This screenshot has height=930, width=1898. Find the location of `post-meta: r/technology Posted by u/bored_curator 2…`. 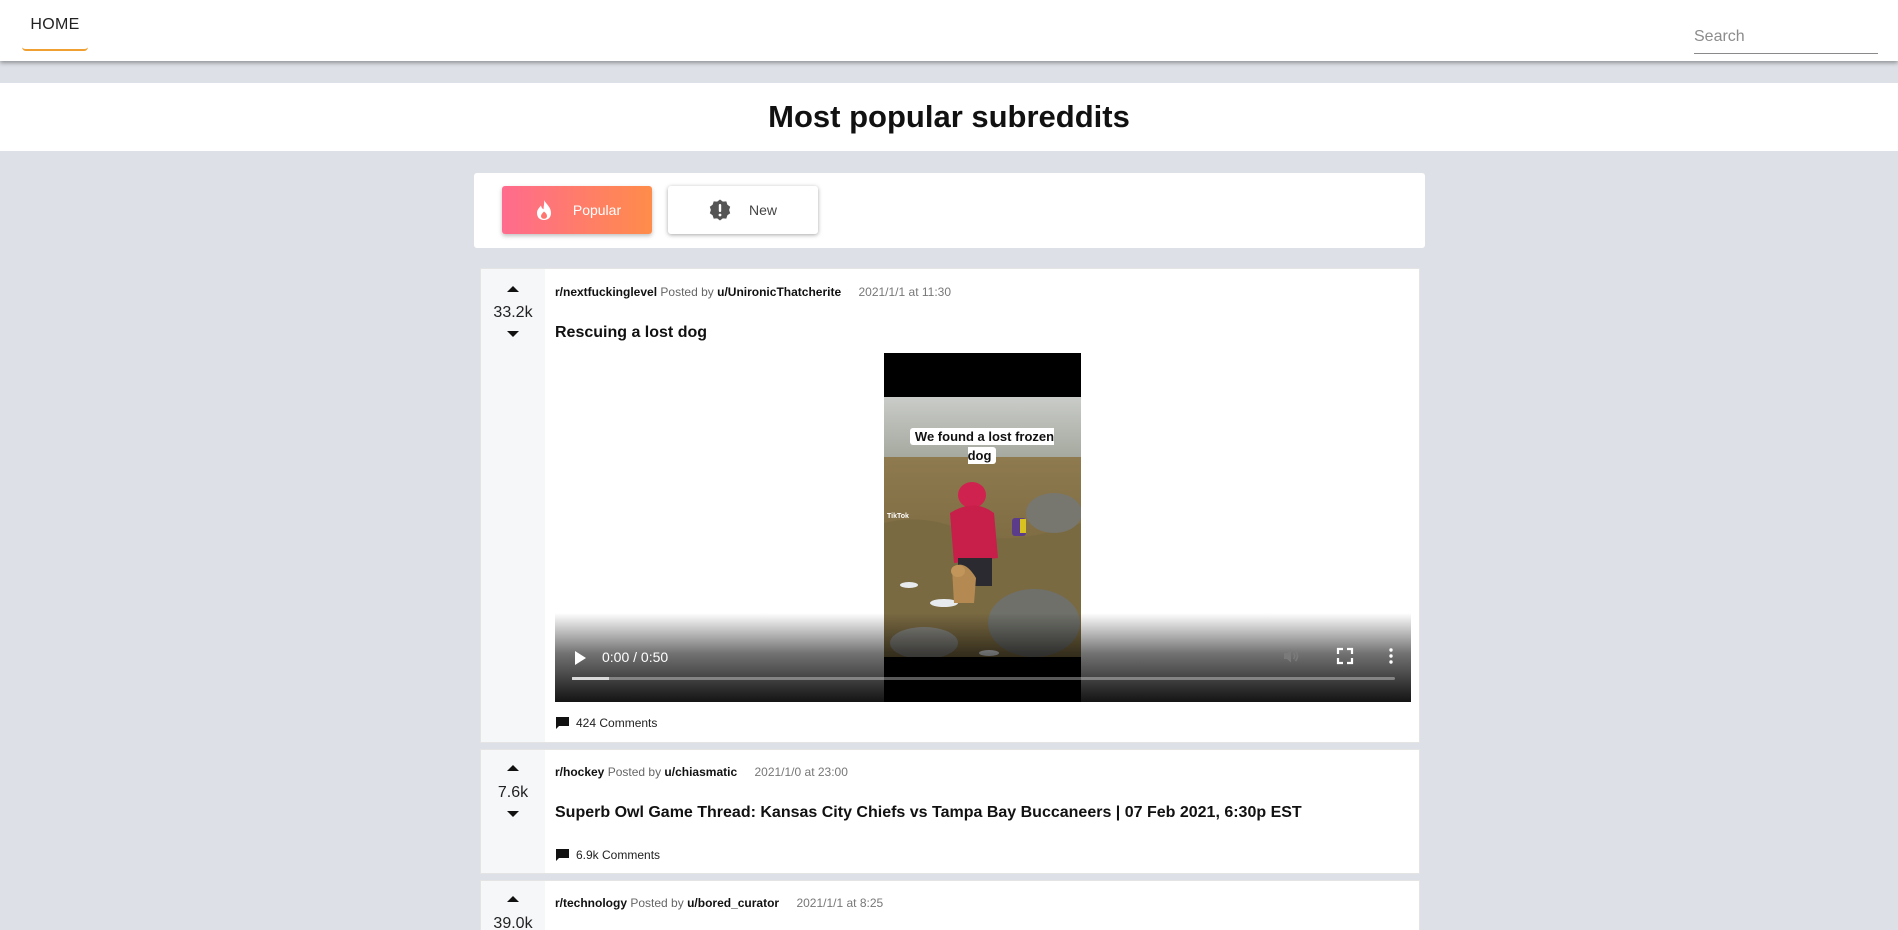

post-meta: r/technology Posted by u/bored_curator 2… is located at coordinates (719, 903).